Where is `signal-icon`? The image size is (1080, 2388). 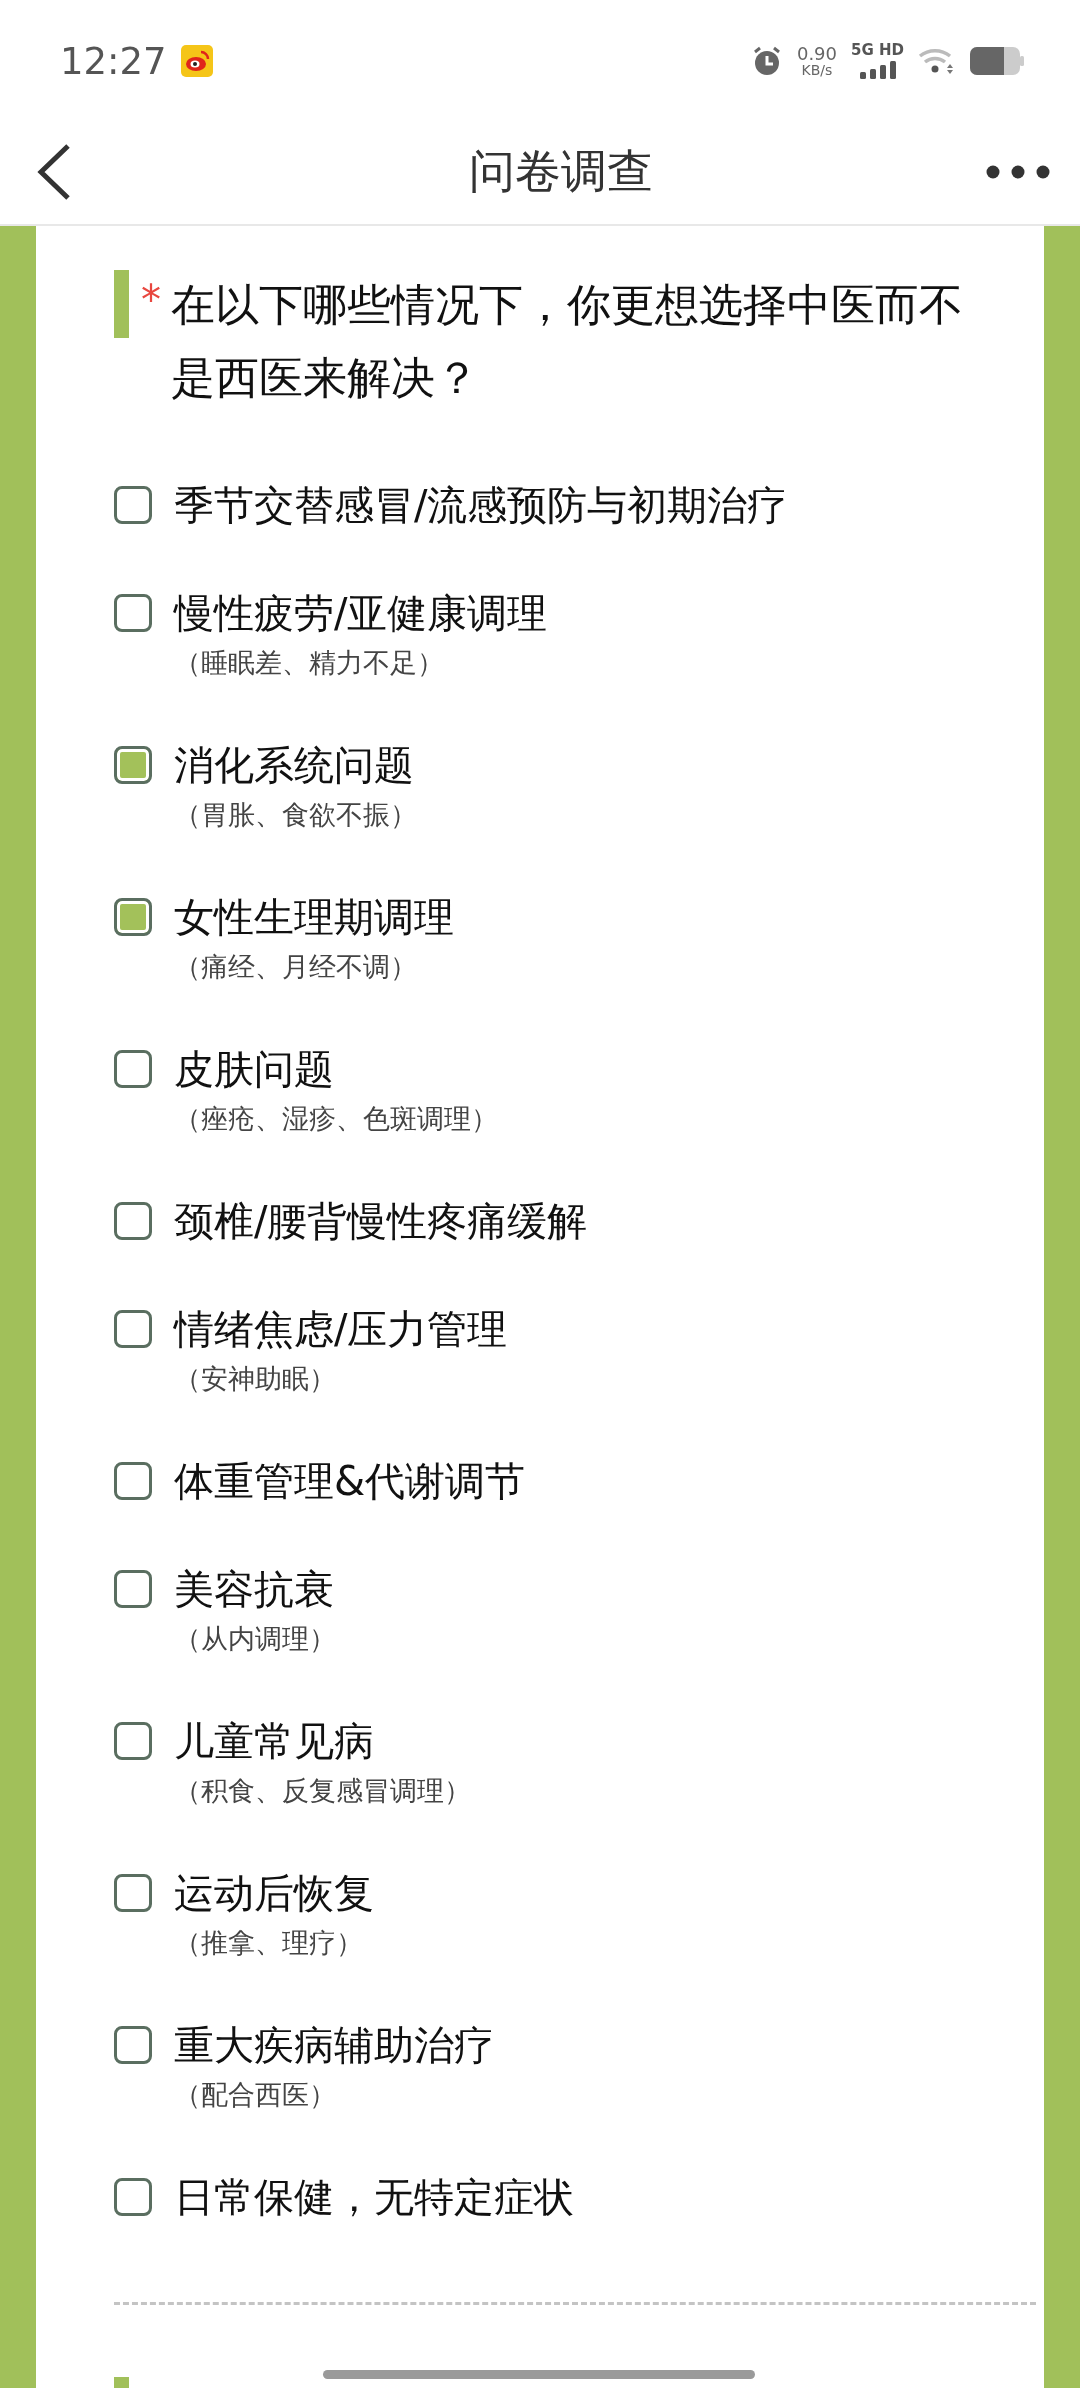
signal-icon is located at coordinates (877, 70).